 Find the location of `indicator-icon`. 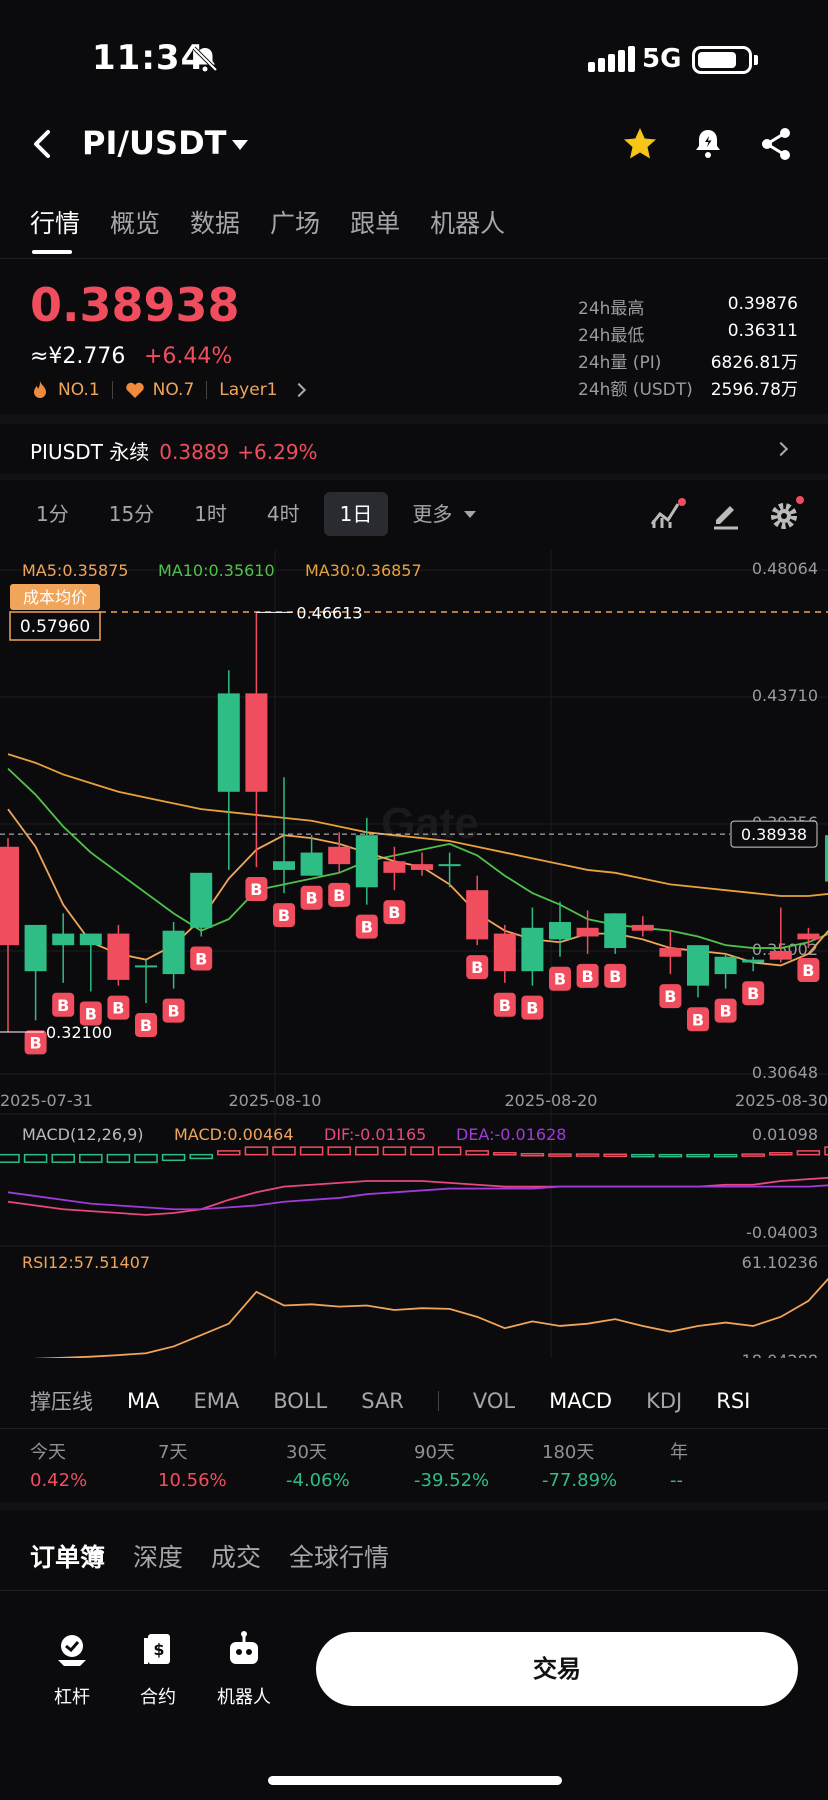

indicator-icon is located at coordinates (668, 514).